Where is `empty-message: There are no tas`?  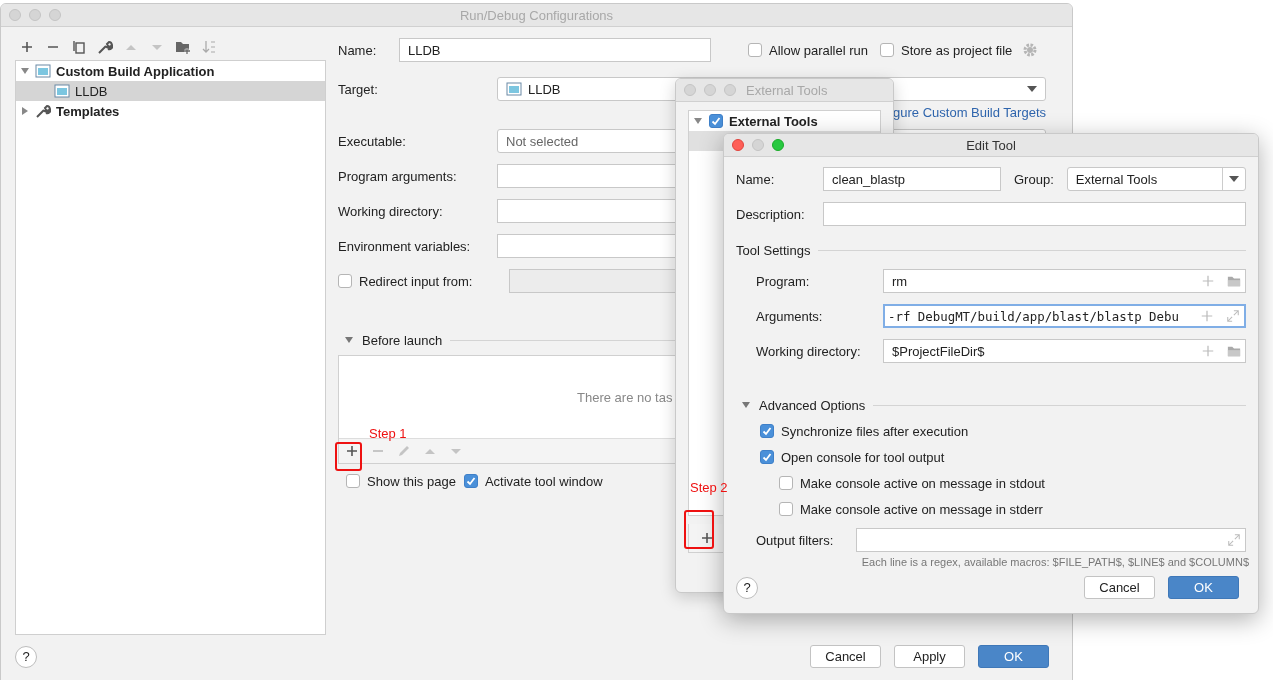
empty-message: There are no tas is located at coordinates (625, 397).